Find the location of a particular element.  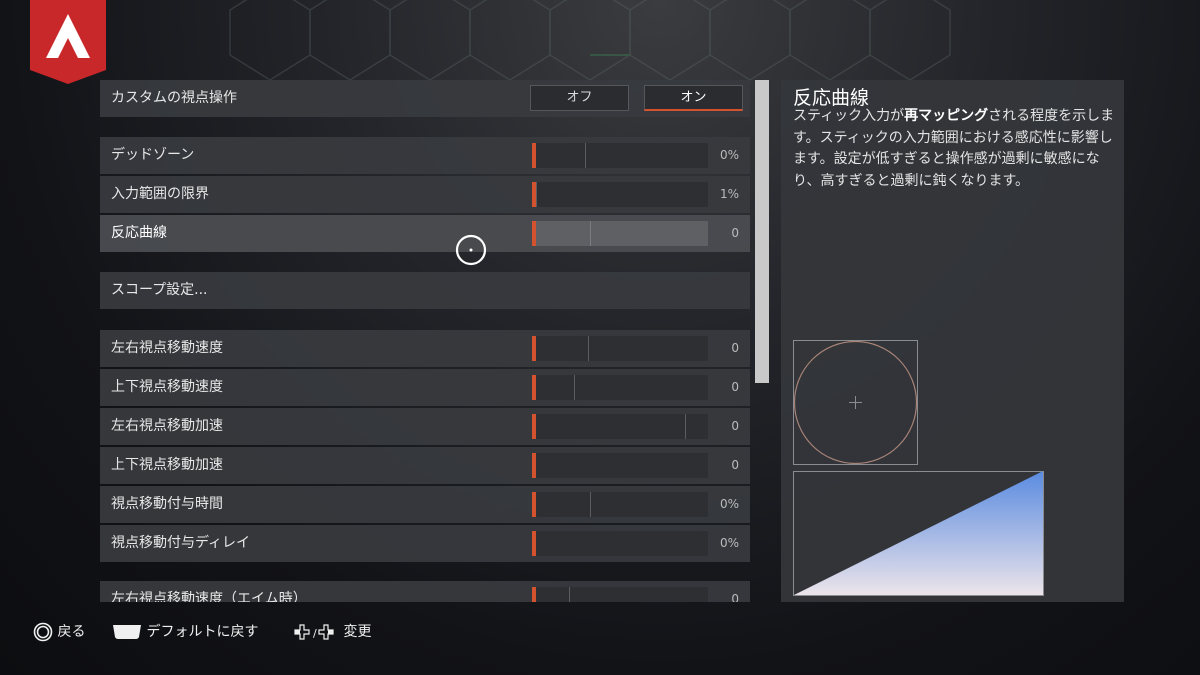

response-curve-graph is located at coordinates (918, 533).